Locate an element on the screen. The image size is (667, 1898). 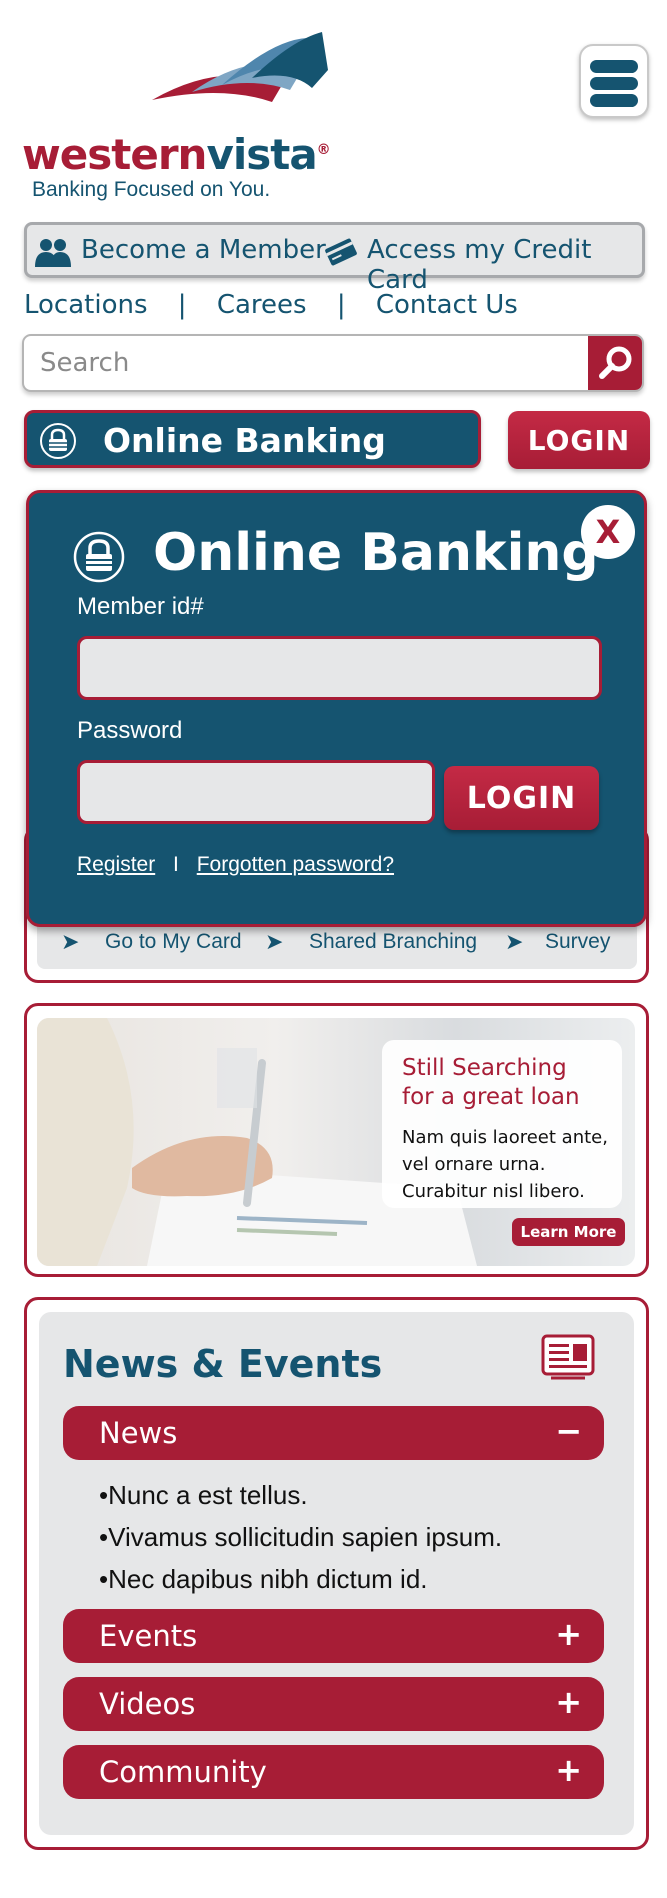
forgot-password-link: Forgotten password? is located at coordinates (295, 864).